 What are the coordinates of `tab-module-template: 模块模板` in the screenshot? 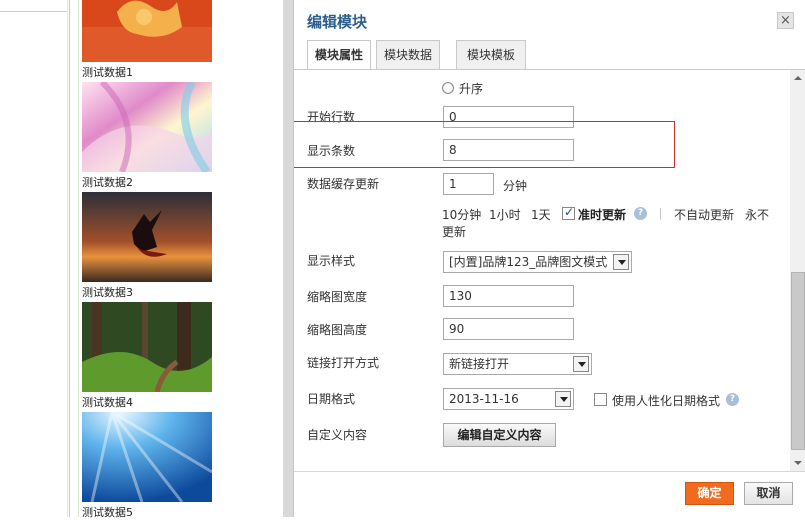 It's located at (491, 54).